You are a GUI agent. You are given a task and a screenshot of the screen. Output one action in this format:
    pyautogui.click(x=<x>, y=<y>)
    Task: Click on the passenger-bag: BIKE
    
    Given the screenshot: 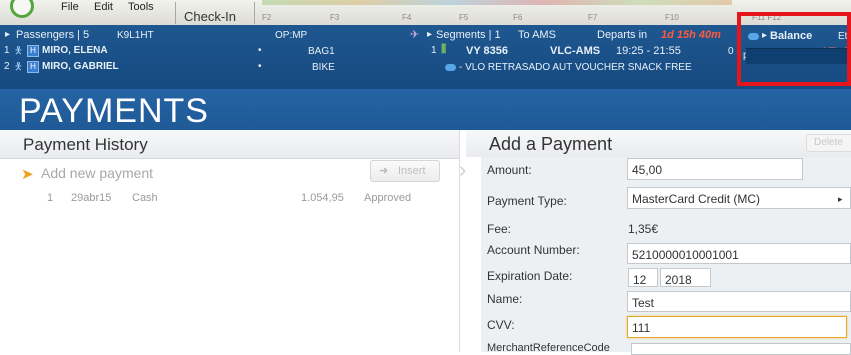 What is the action you would take?
    pyautogui.click(x=323, y=67)
    